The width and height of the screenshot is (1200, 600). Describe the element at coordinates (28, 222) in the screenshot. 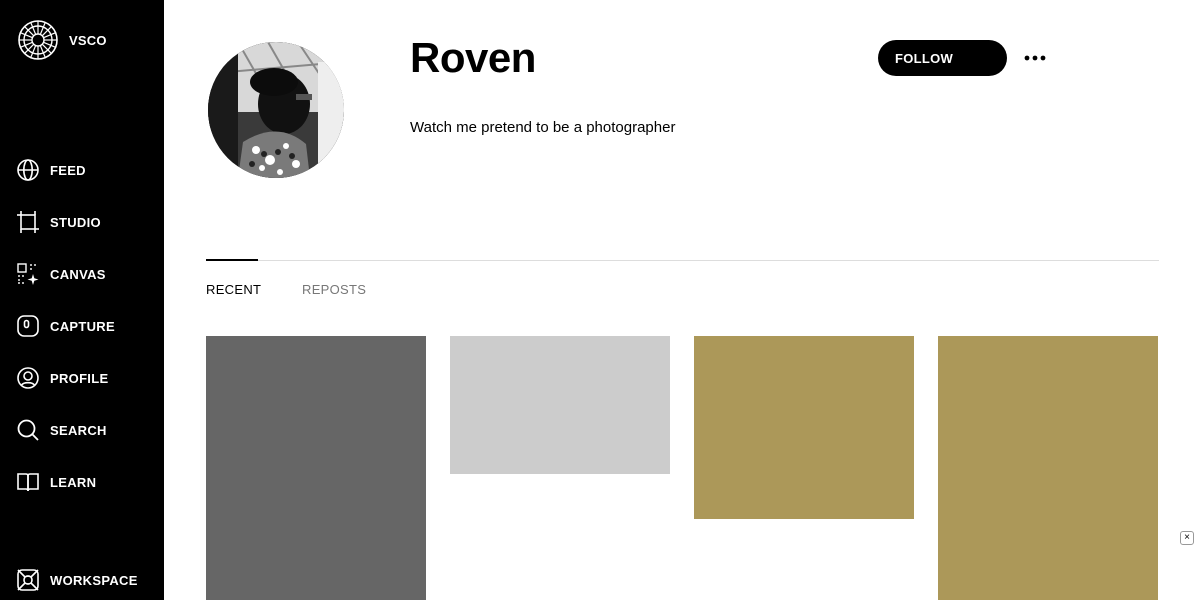

I see `crop-frame-icon` at that location.